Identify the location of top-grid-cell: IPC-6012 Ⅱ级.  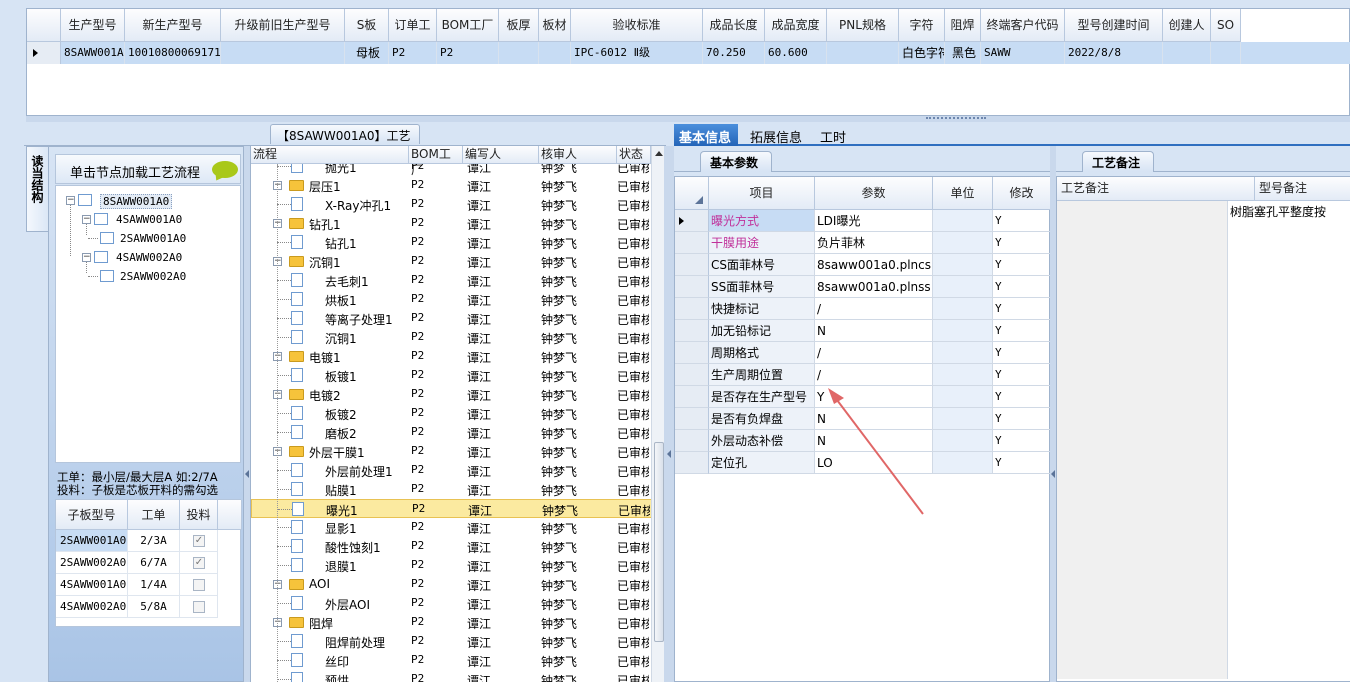
(637, 53).